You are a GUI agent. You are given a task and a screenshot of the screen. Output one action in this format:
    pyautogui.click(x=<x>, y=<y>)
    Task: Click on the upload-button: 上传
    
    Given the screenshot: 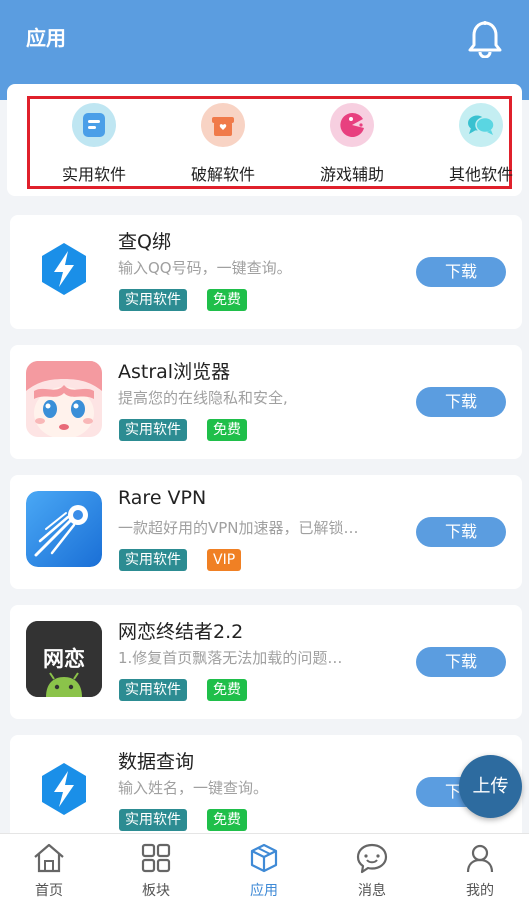 What is the action you would take?
    pyautogui.click(x=490, y=786)
    